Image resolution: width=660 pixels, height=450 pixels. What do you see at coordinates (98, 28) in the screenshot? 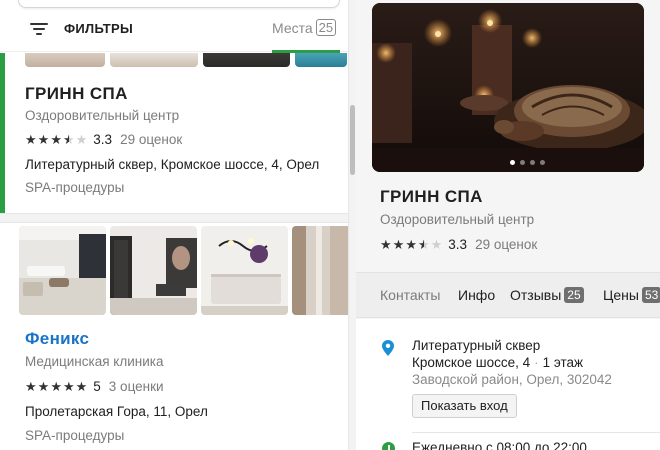
I see `filters-button-label: ФИЛЬТРЫ` at bounding box center [98, 28].